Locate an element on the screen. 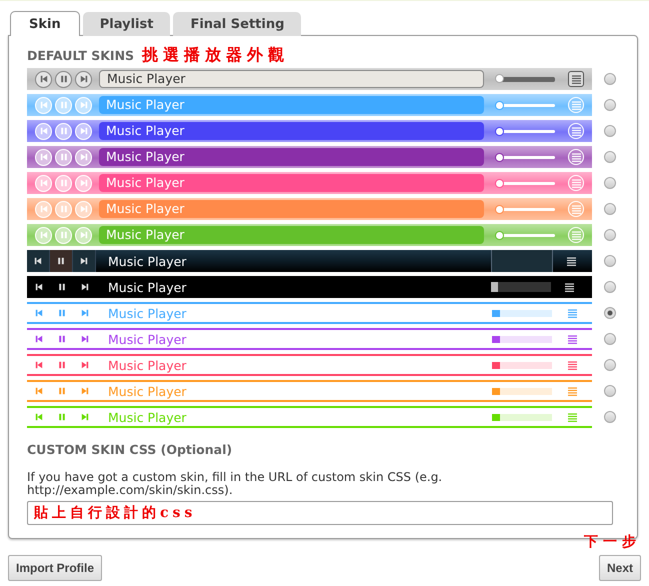  url-input-field: 貼上自行設計的css is located at coordinates (320, 513).